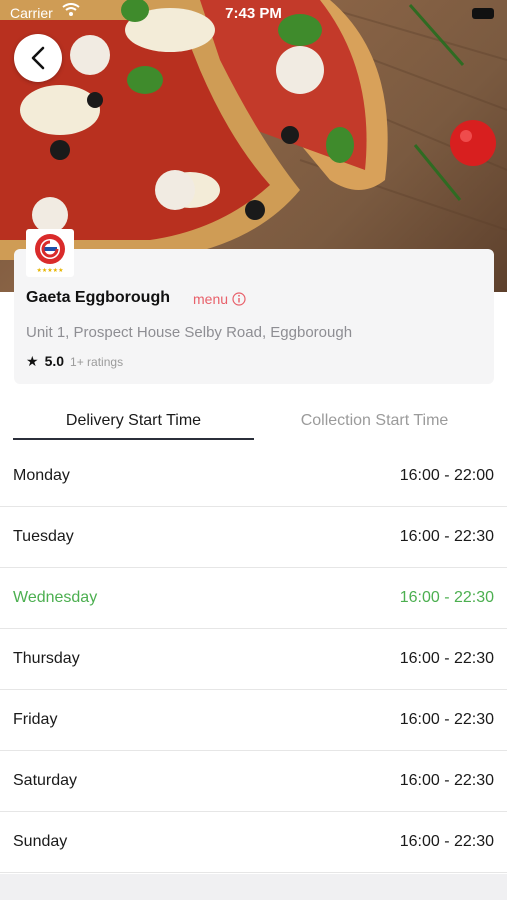 Image resolution: width=507 pixels, height=900 pixels. What do you see at coordinates (253, 842) in the screenshot?
I see `schedule-row: Sunday 16:00 - 22:30` at bounding box center [253, 842].